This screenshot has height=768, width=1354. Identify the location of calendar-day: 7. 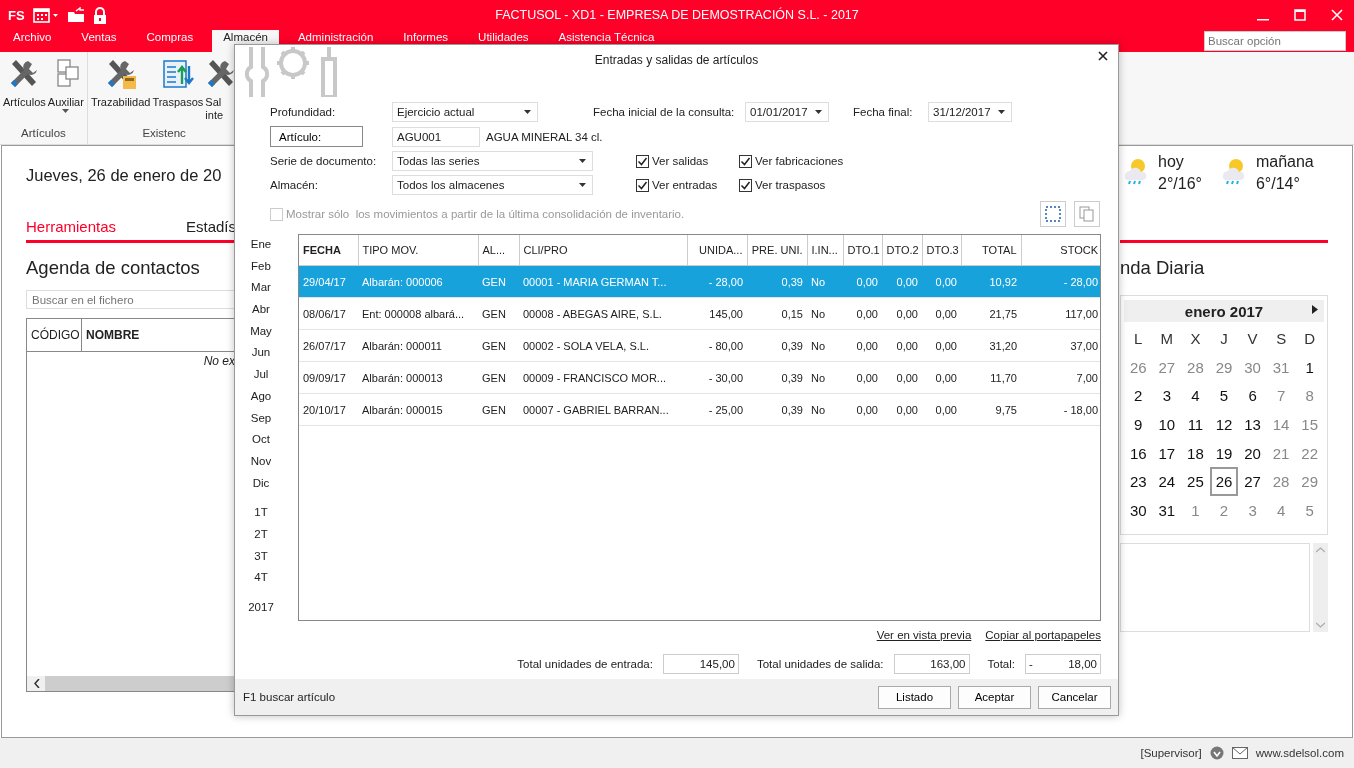
(1281, 396).